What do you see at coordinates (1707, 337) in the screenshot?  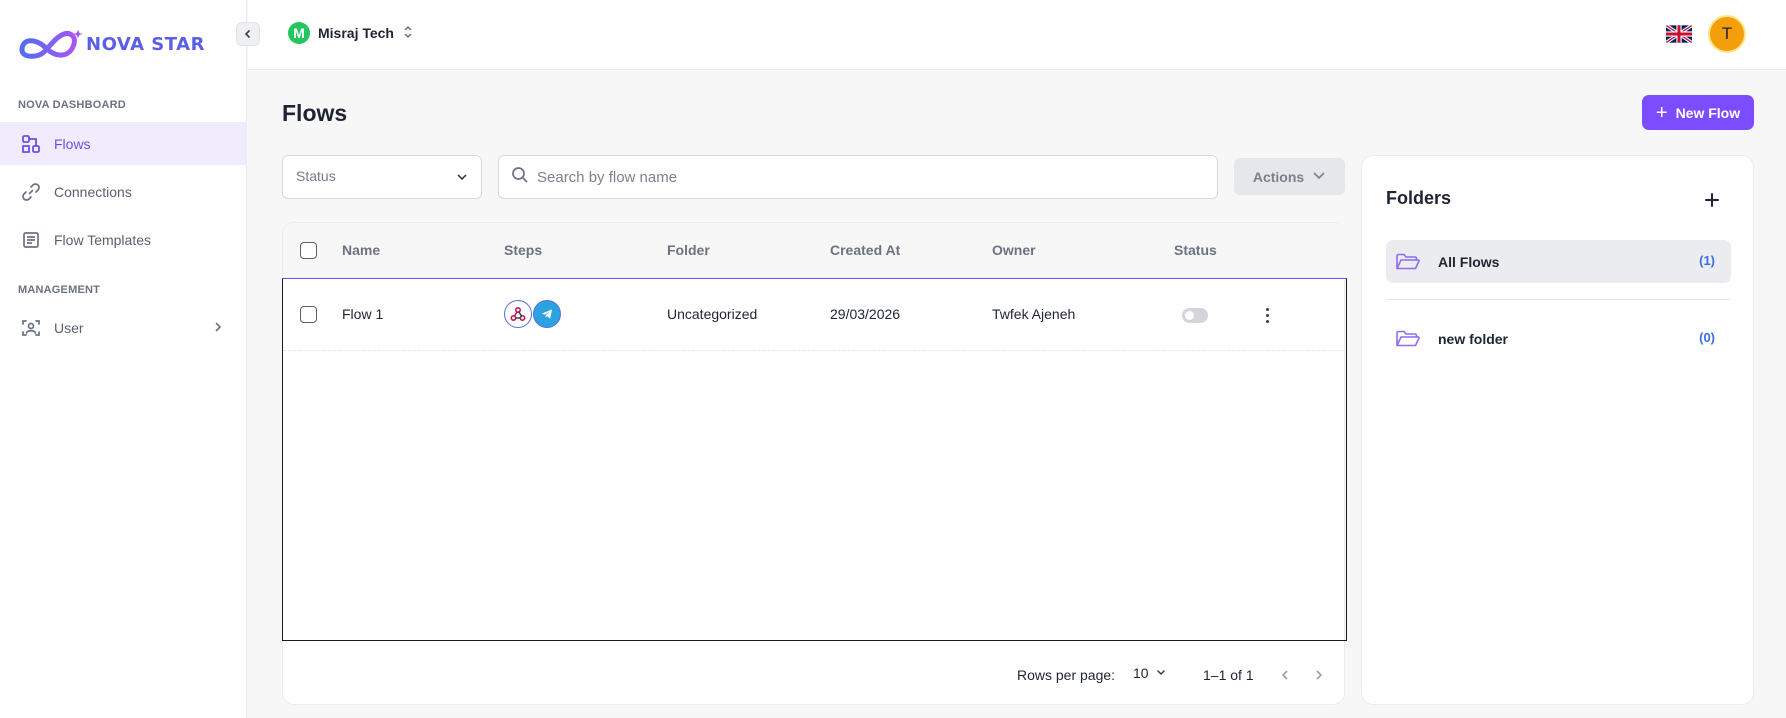 I see `folder-count: (0)` at bounding box center [1707, 337].